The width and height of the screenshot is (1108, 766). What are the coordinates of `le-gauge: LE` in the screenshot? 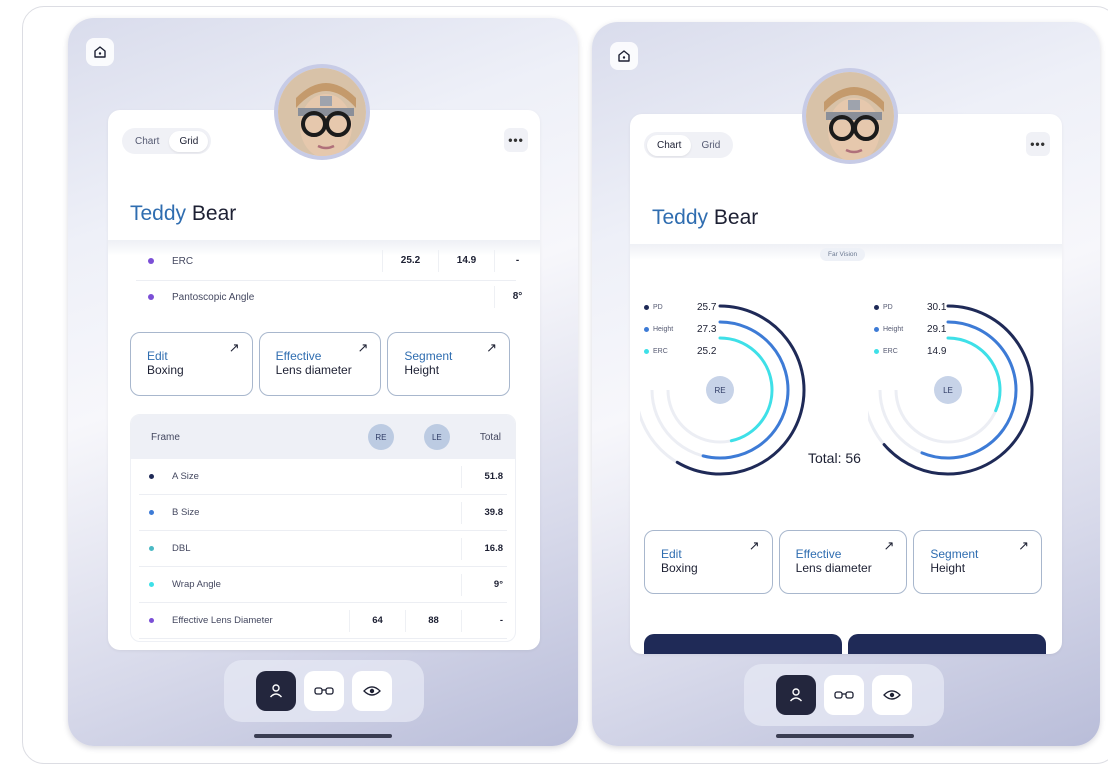 It's located at (951, 390).